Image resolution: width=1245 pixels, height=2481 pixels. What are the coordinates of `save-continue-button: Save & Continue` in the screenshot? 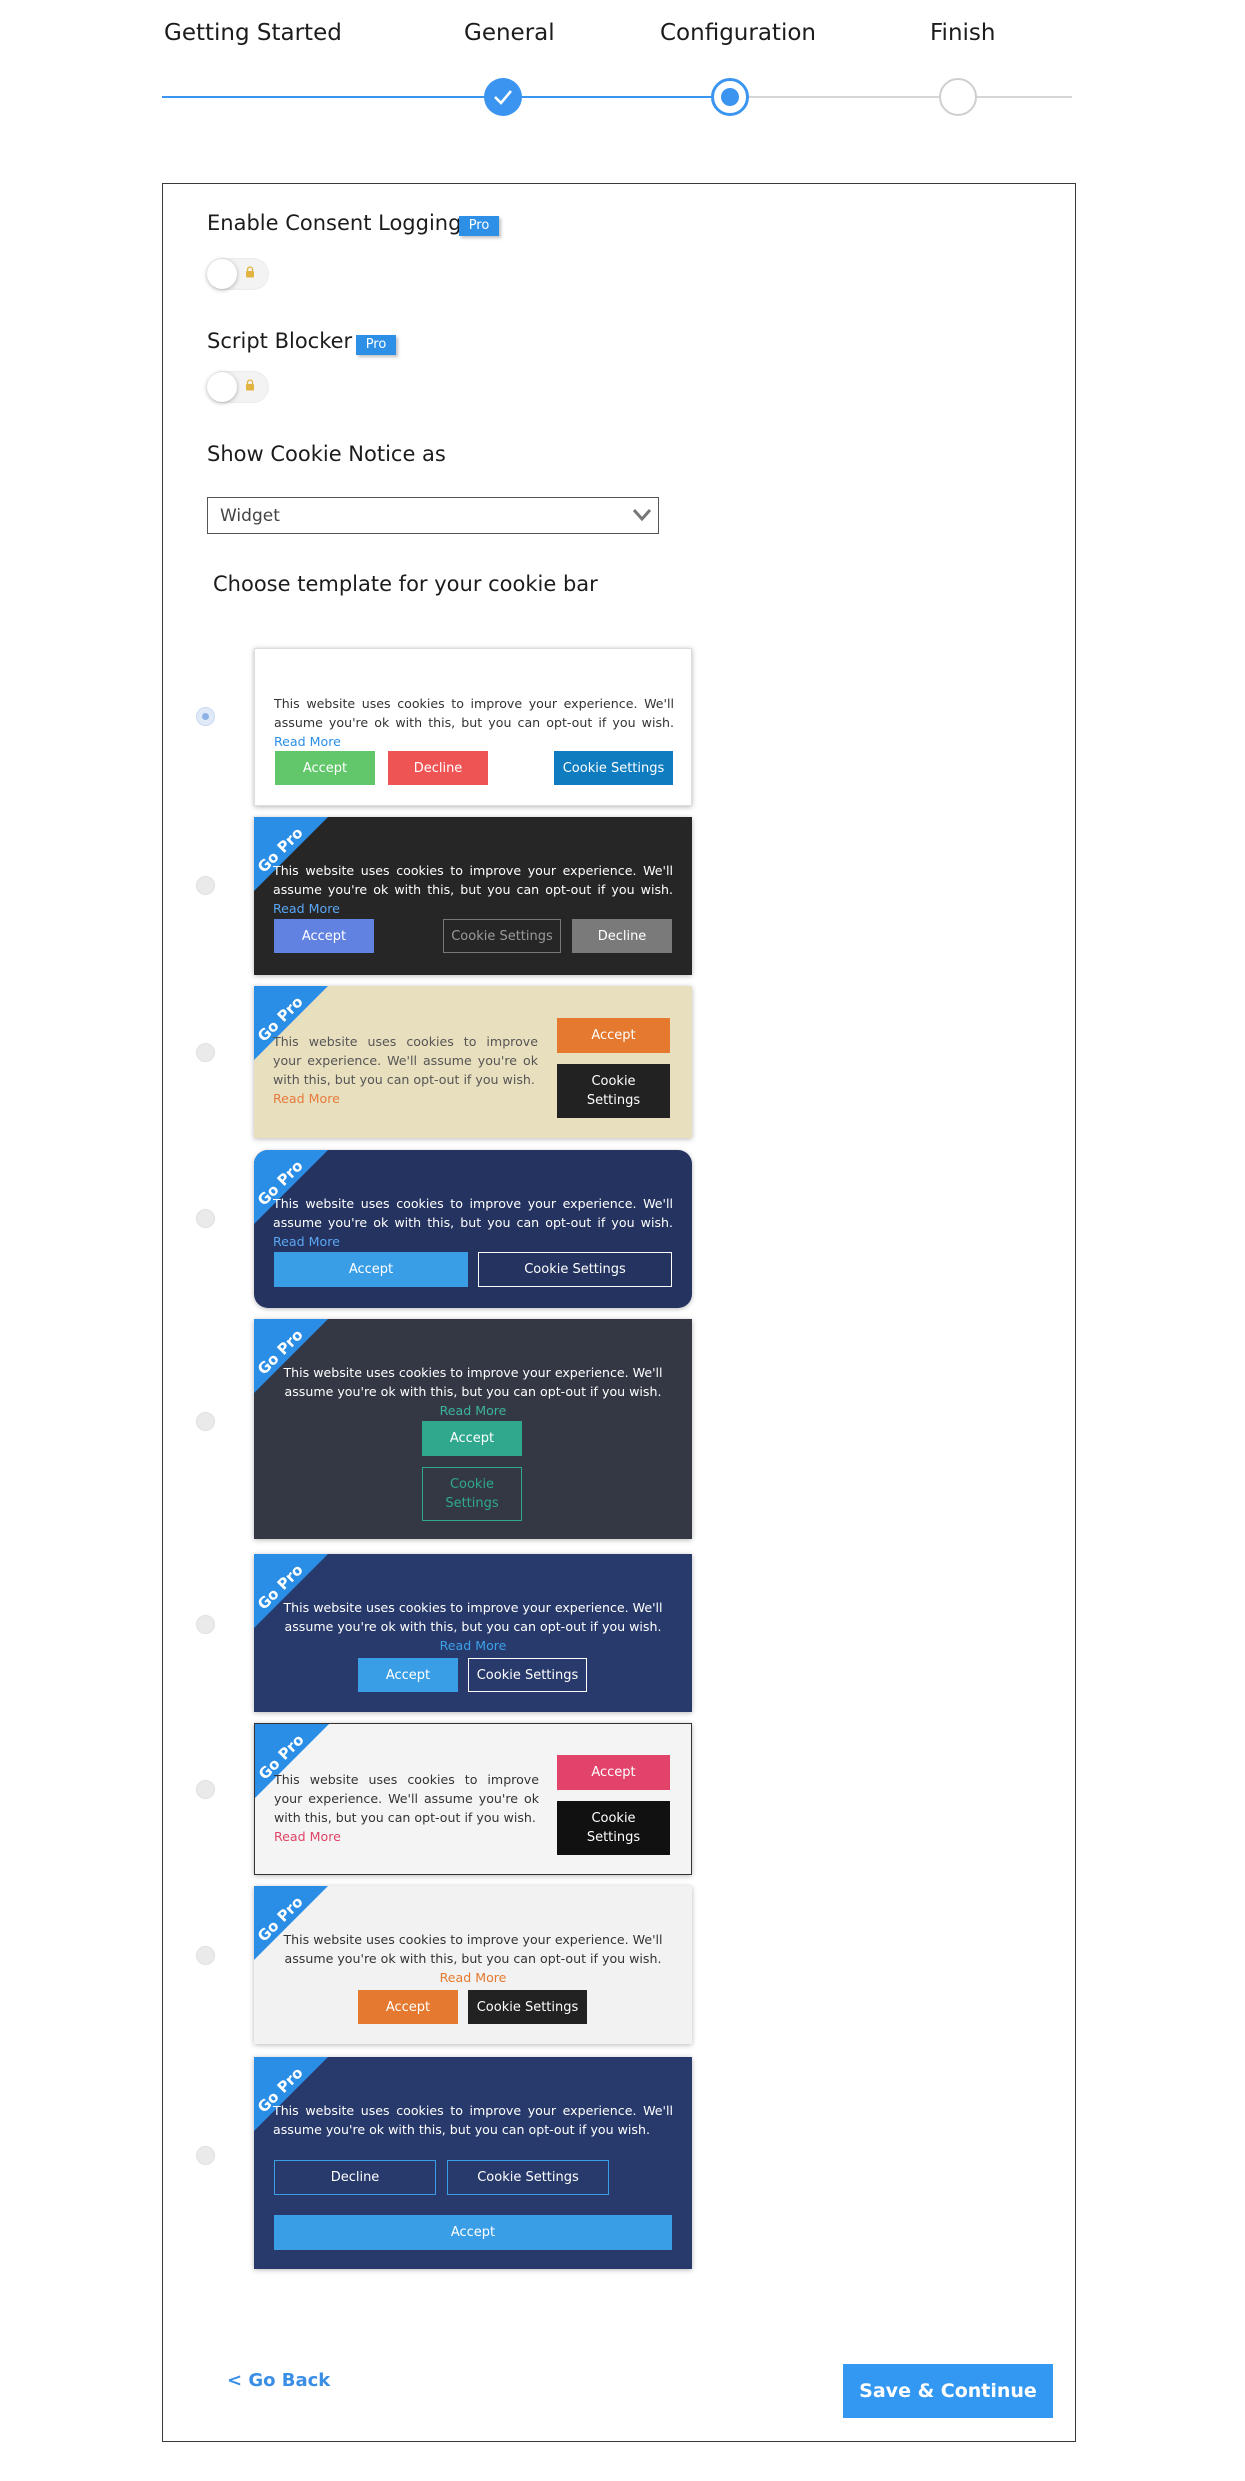 It's located at (948, 2391).